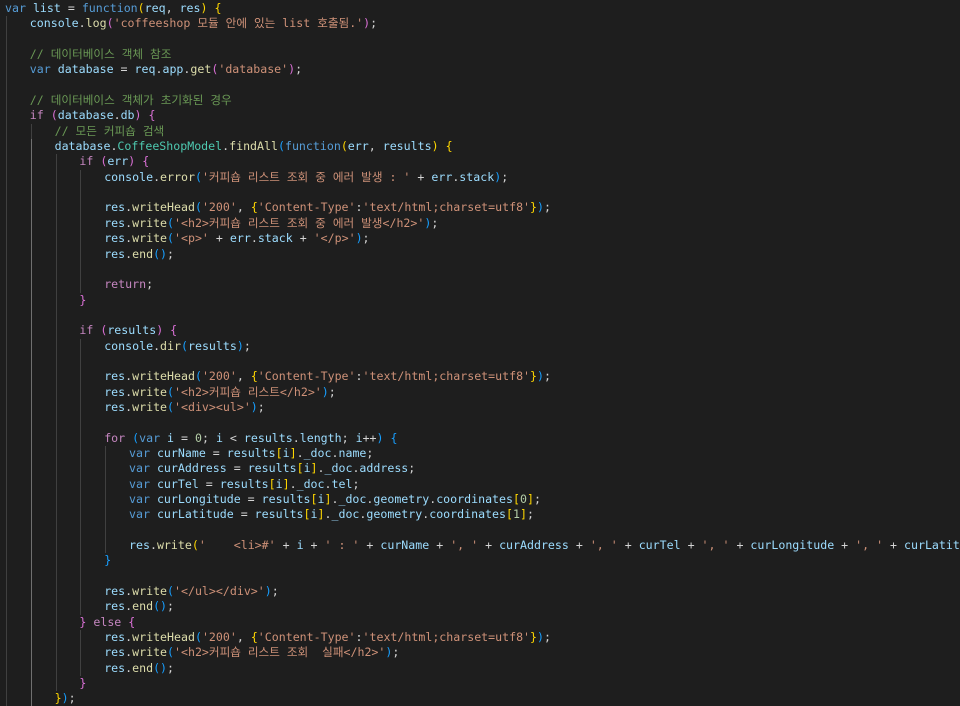  Describe the element at coordinates (480, 407) in the screenshot. I see `code-line: res.write('<div><ul>');` at that location.